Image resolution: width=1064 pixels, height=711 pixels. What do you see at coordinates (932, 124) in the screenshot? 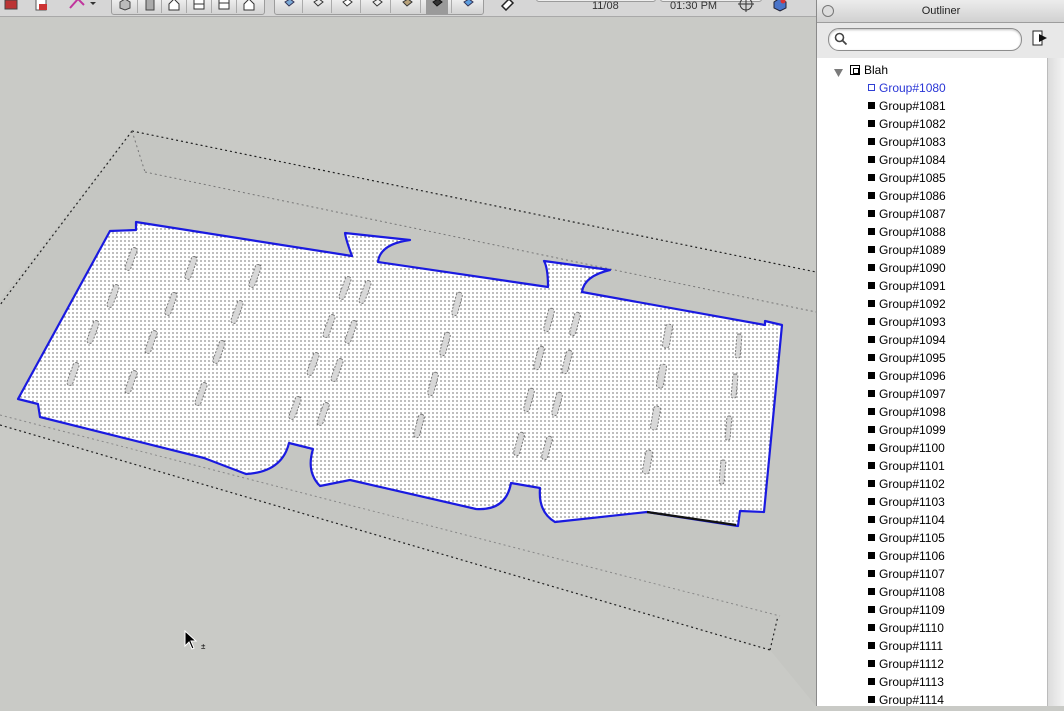
I see `tree-group-row: Group#1082` at bounding box center [932, 124].